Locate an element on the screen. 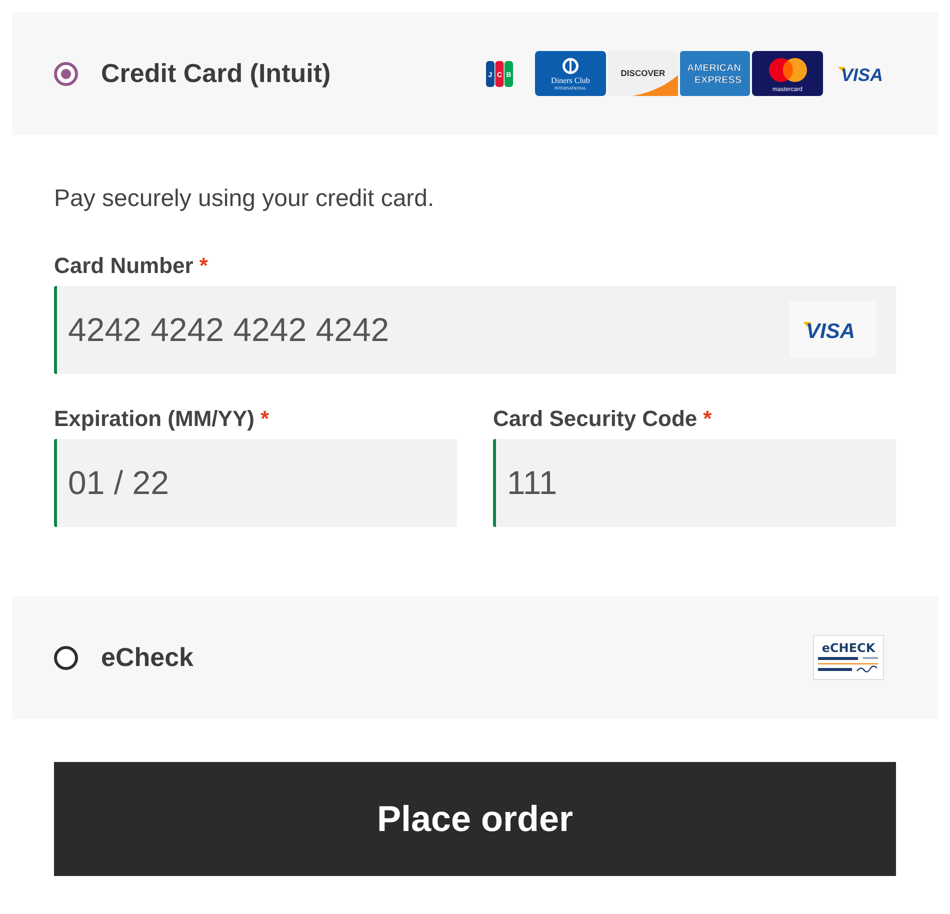 The width and height of the screenshot is (950, 914). security-code-field: 111 is located at coordinates (694, 483).